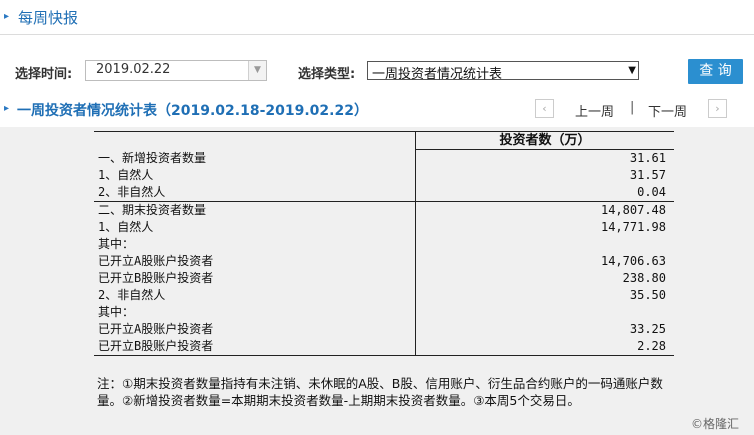 The height and width of the screenshot is (435, 754). Describe the element at coordinates (255, 140) in the screenshot. I see `table-header-blank` at that location.